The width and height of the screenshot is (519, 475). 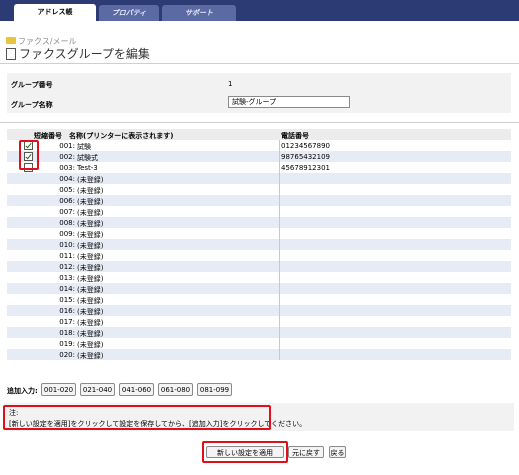 I want to click on page-title-text: ファクスグループを編集, so click(x=84, y=54).